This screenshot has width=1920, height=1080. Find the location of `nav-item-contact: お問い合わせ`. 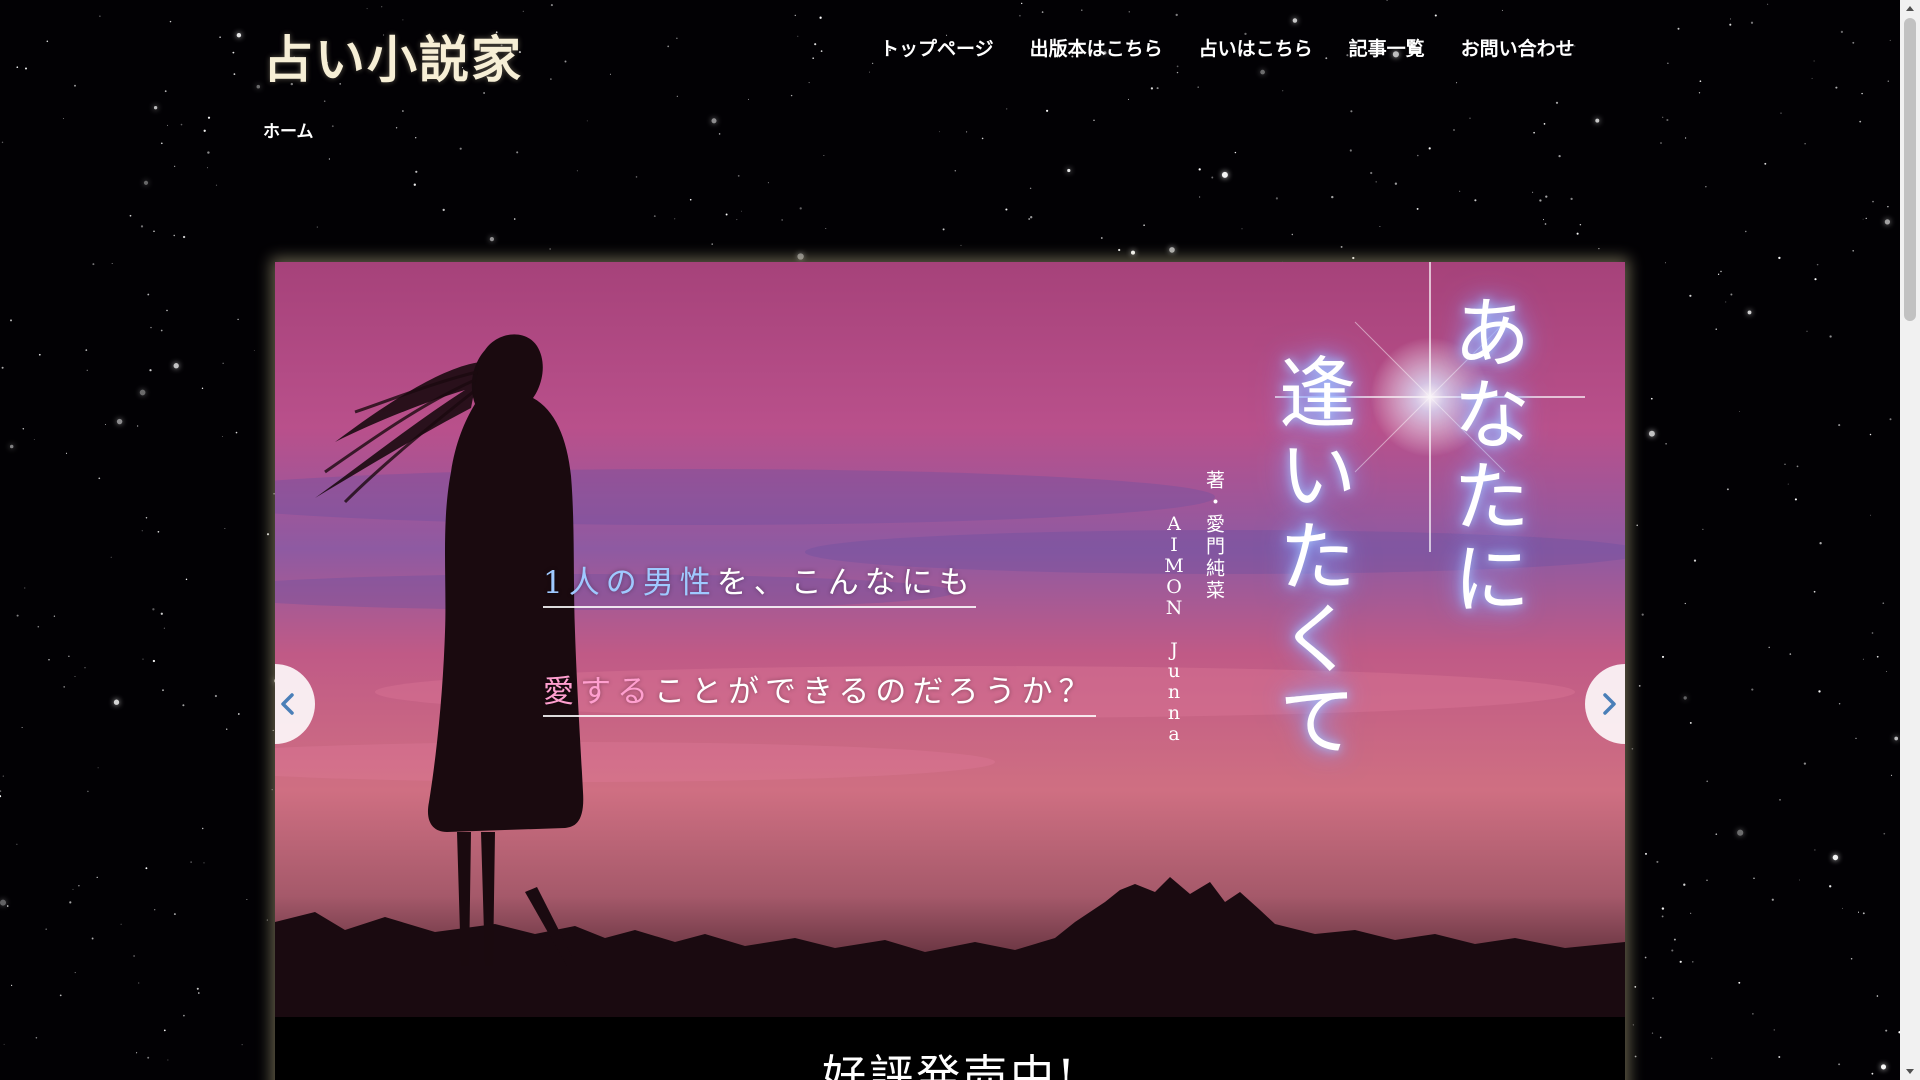

nav-item-contact: お問い合わせ is located at coordinates (1518, 47).